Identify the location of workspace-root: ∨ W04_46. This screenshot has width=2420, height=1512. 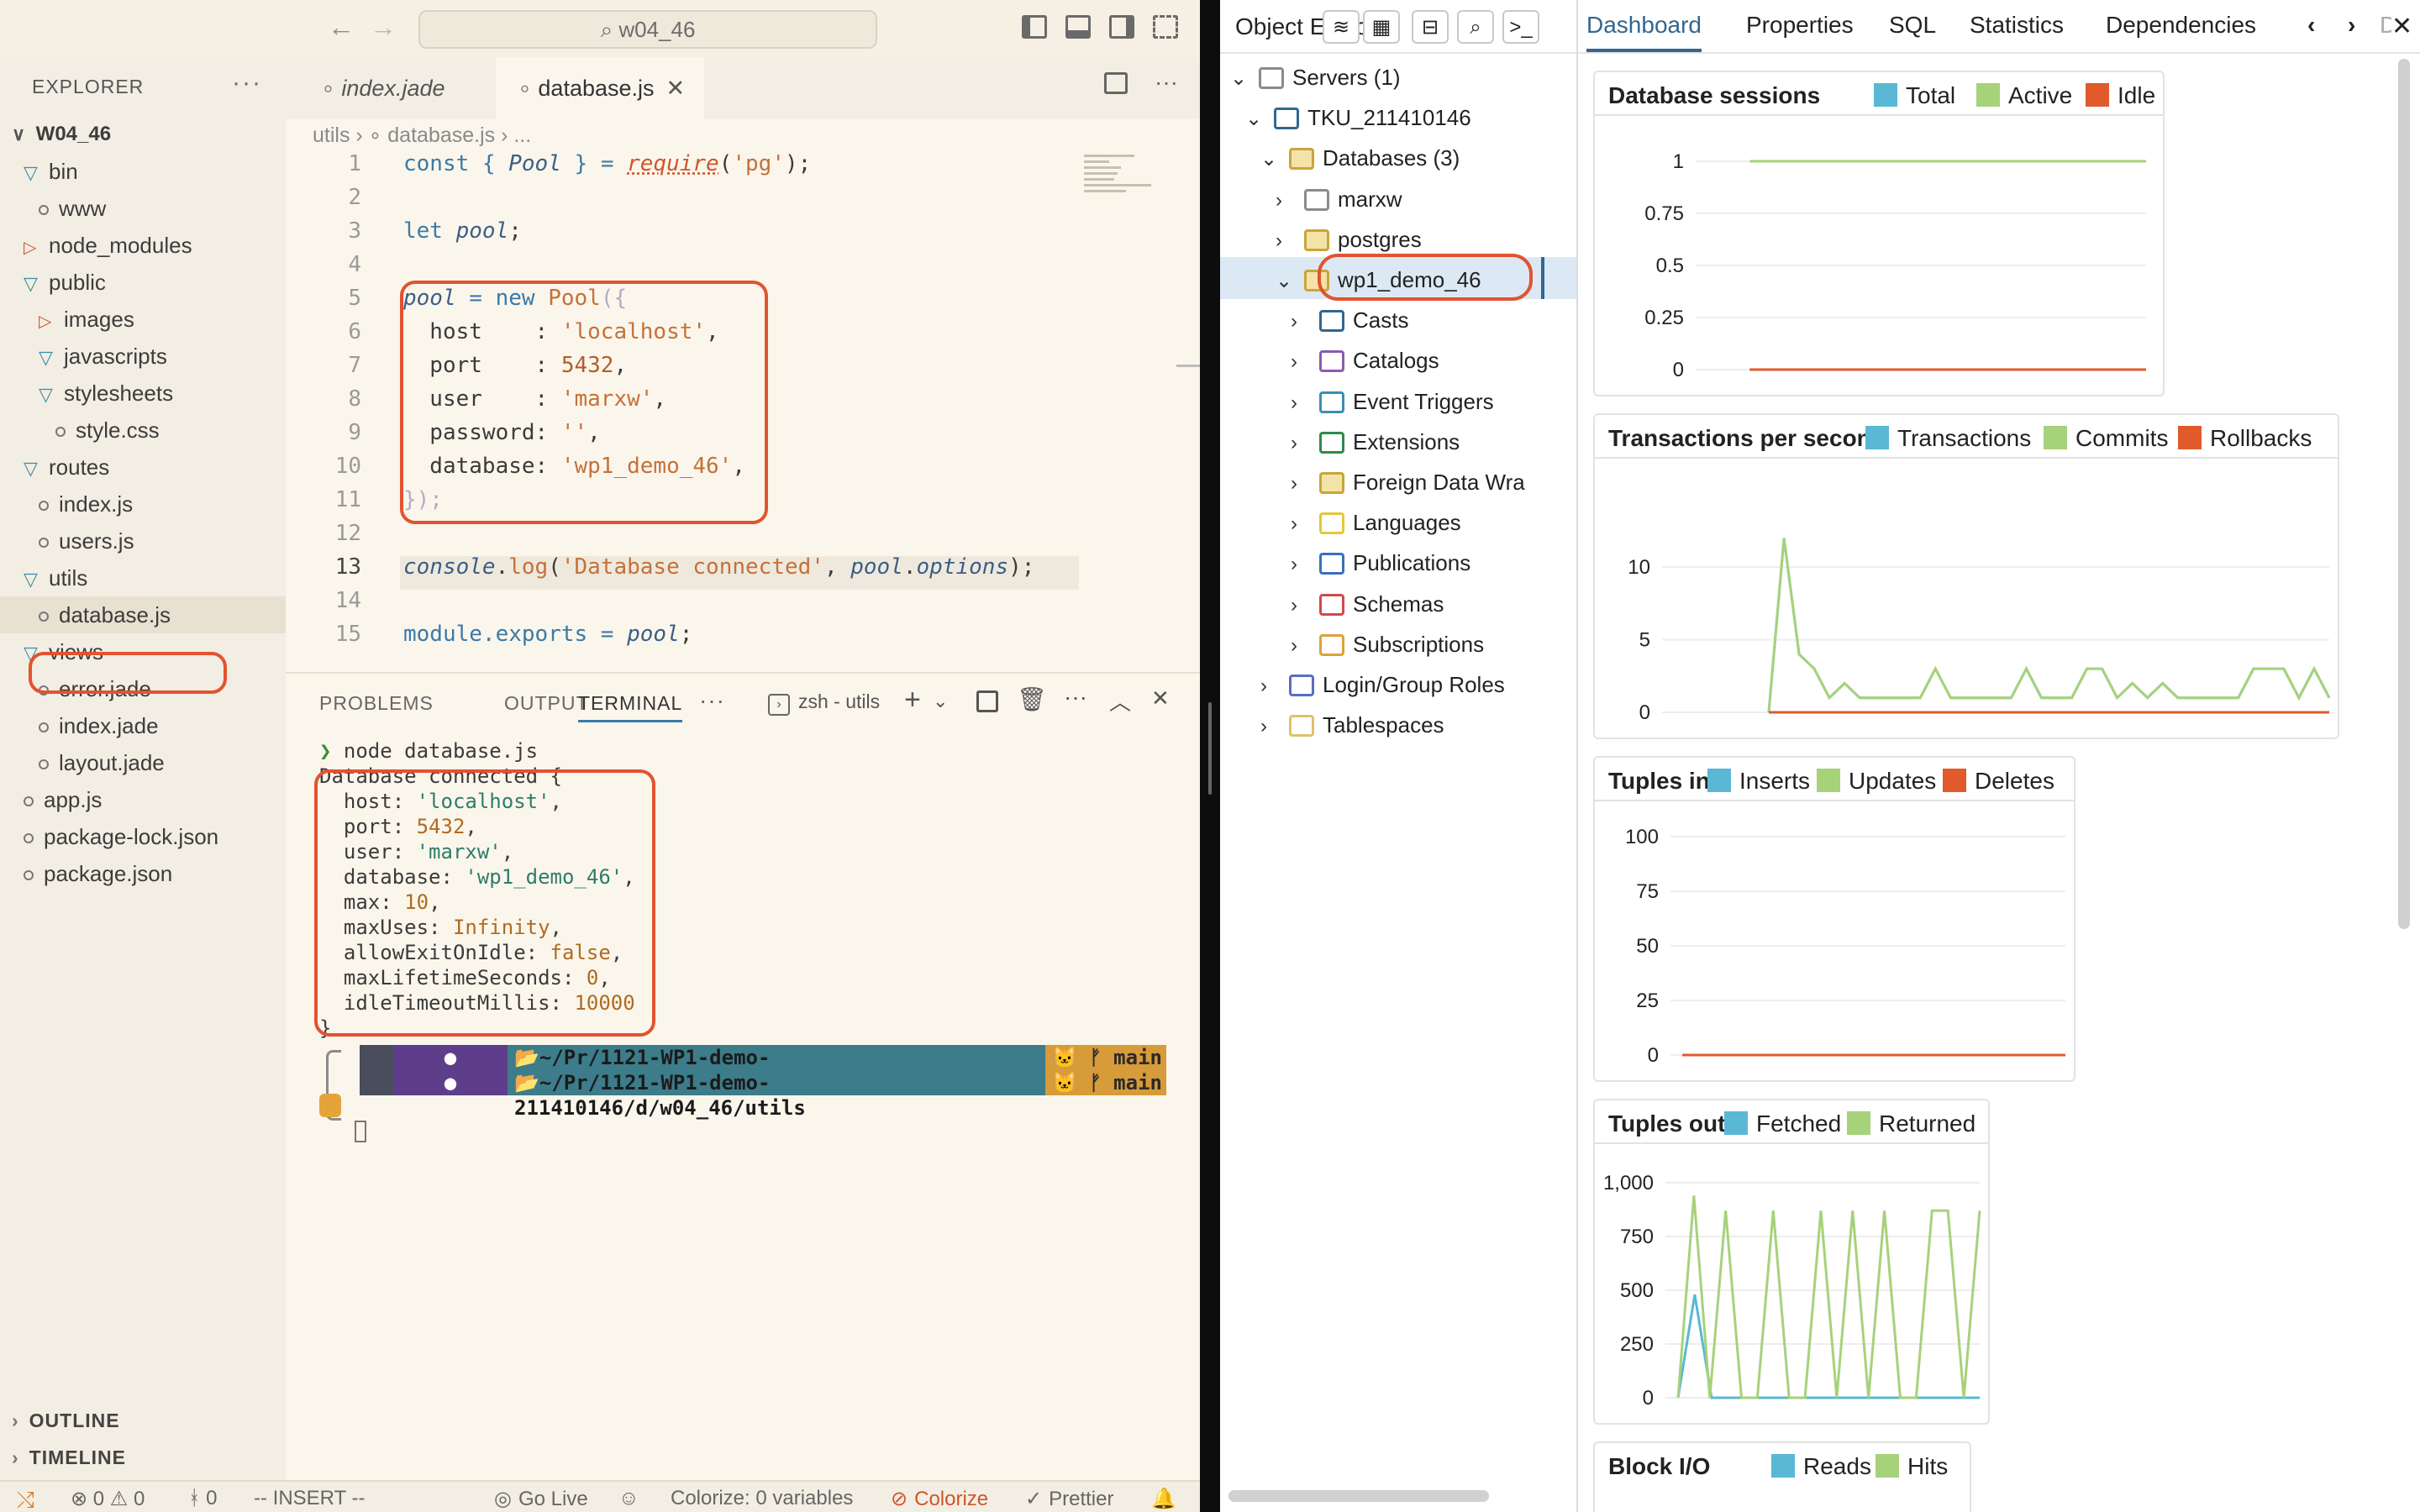
(143, 134).